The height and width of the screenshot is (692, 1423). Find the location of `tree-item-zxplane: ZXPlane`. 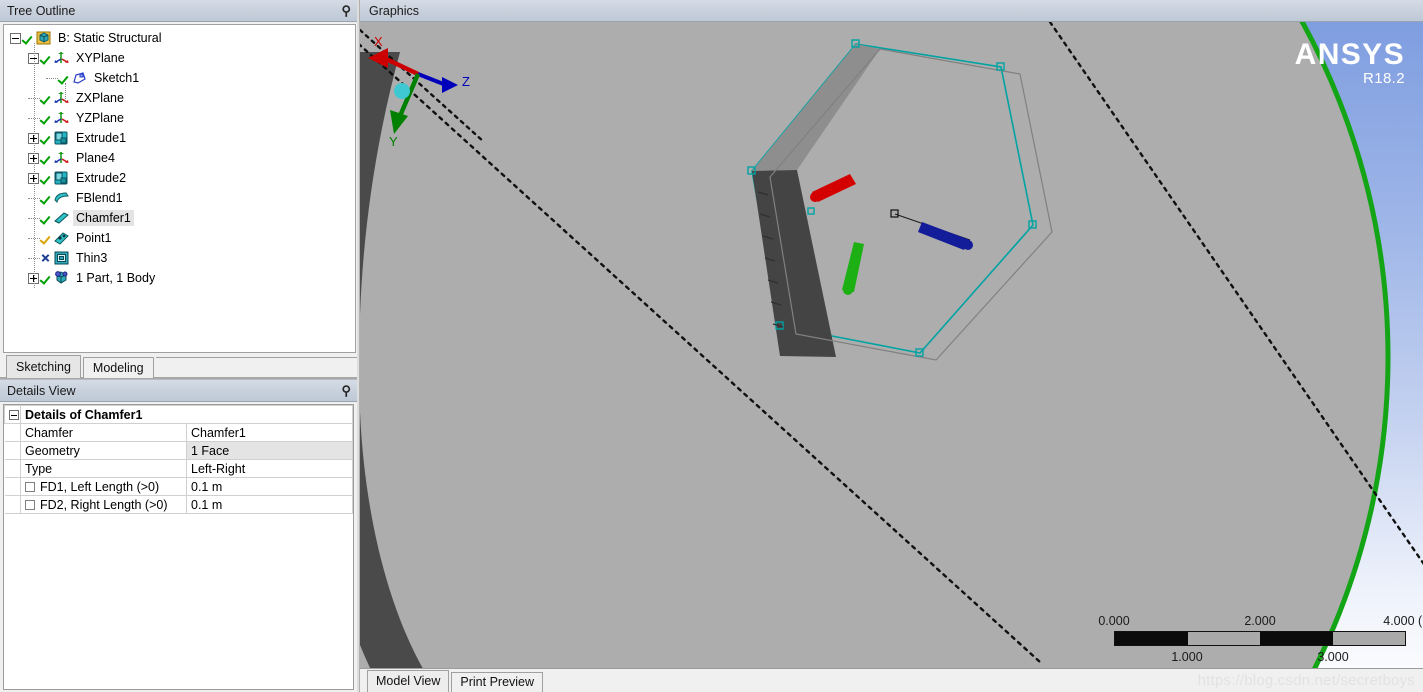

tree-item-zxplane: ZXPlane is located at coordinates (179, 98).